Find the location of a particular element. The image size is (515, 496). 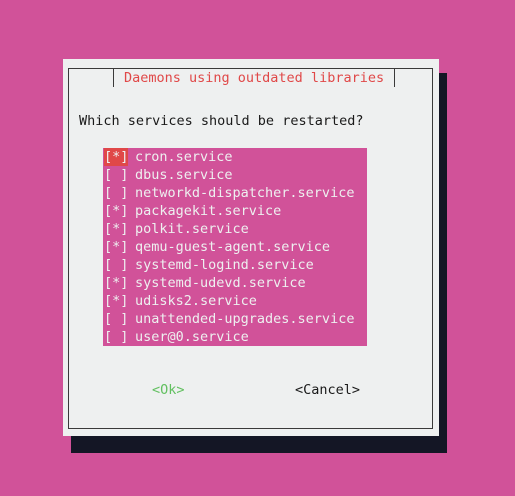

service-label: polkit.service is located at coordinates (192, 229).